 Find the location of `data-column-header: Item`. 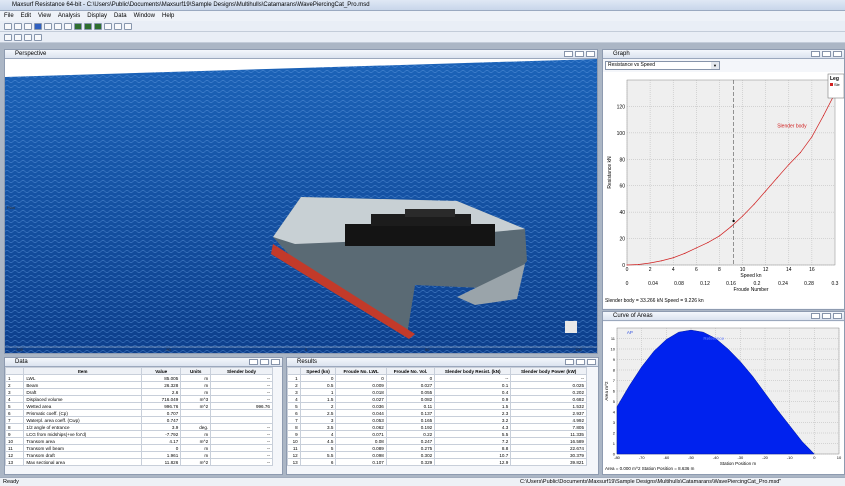

data-column-header: Item is located at coordinates (83, 371).